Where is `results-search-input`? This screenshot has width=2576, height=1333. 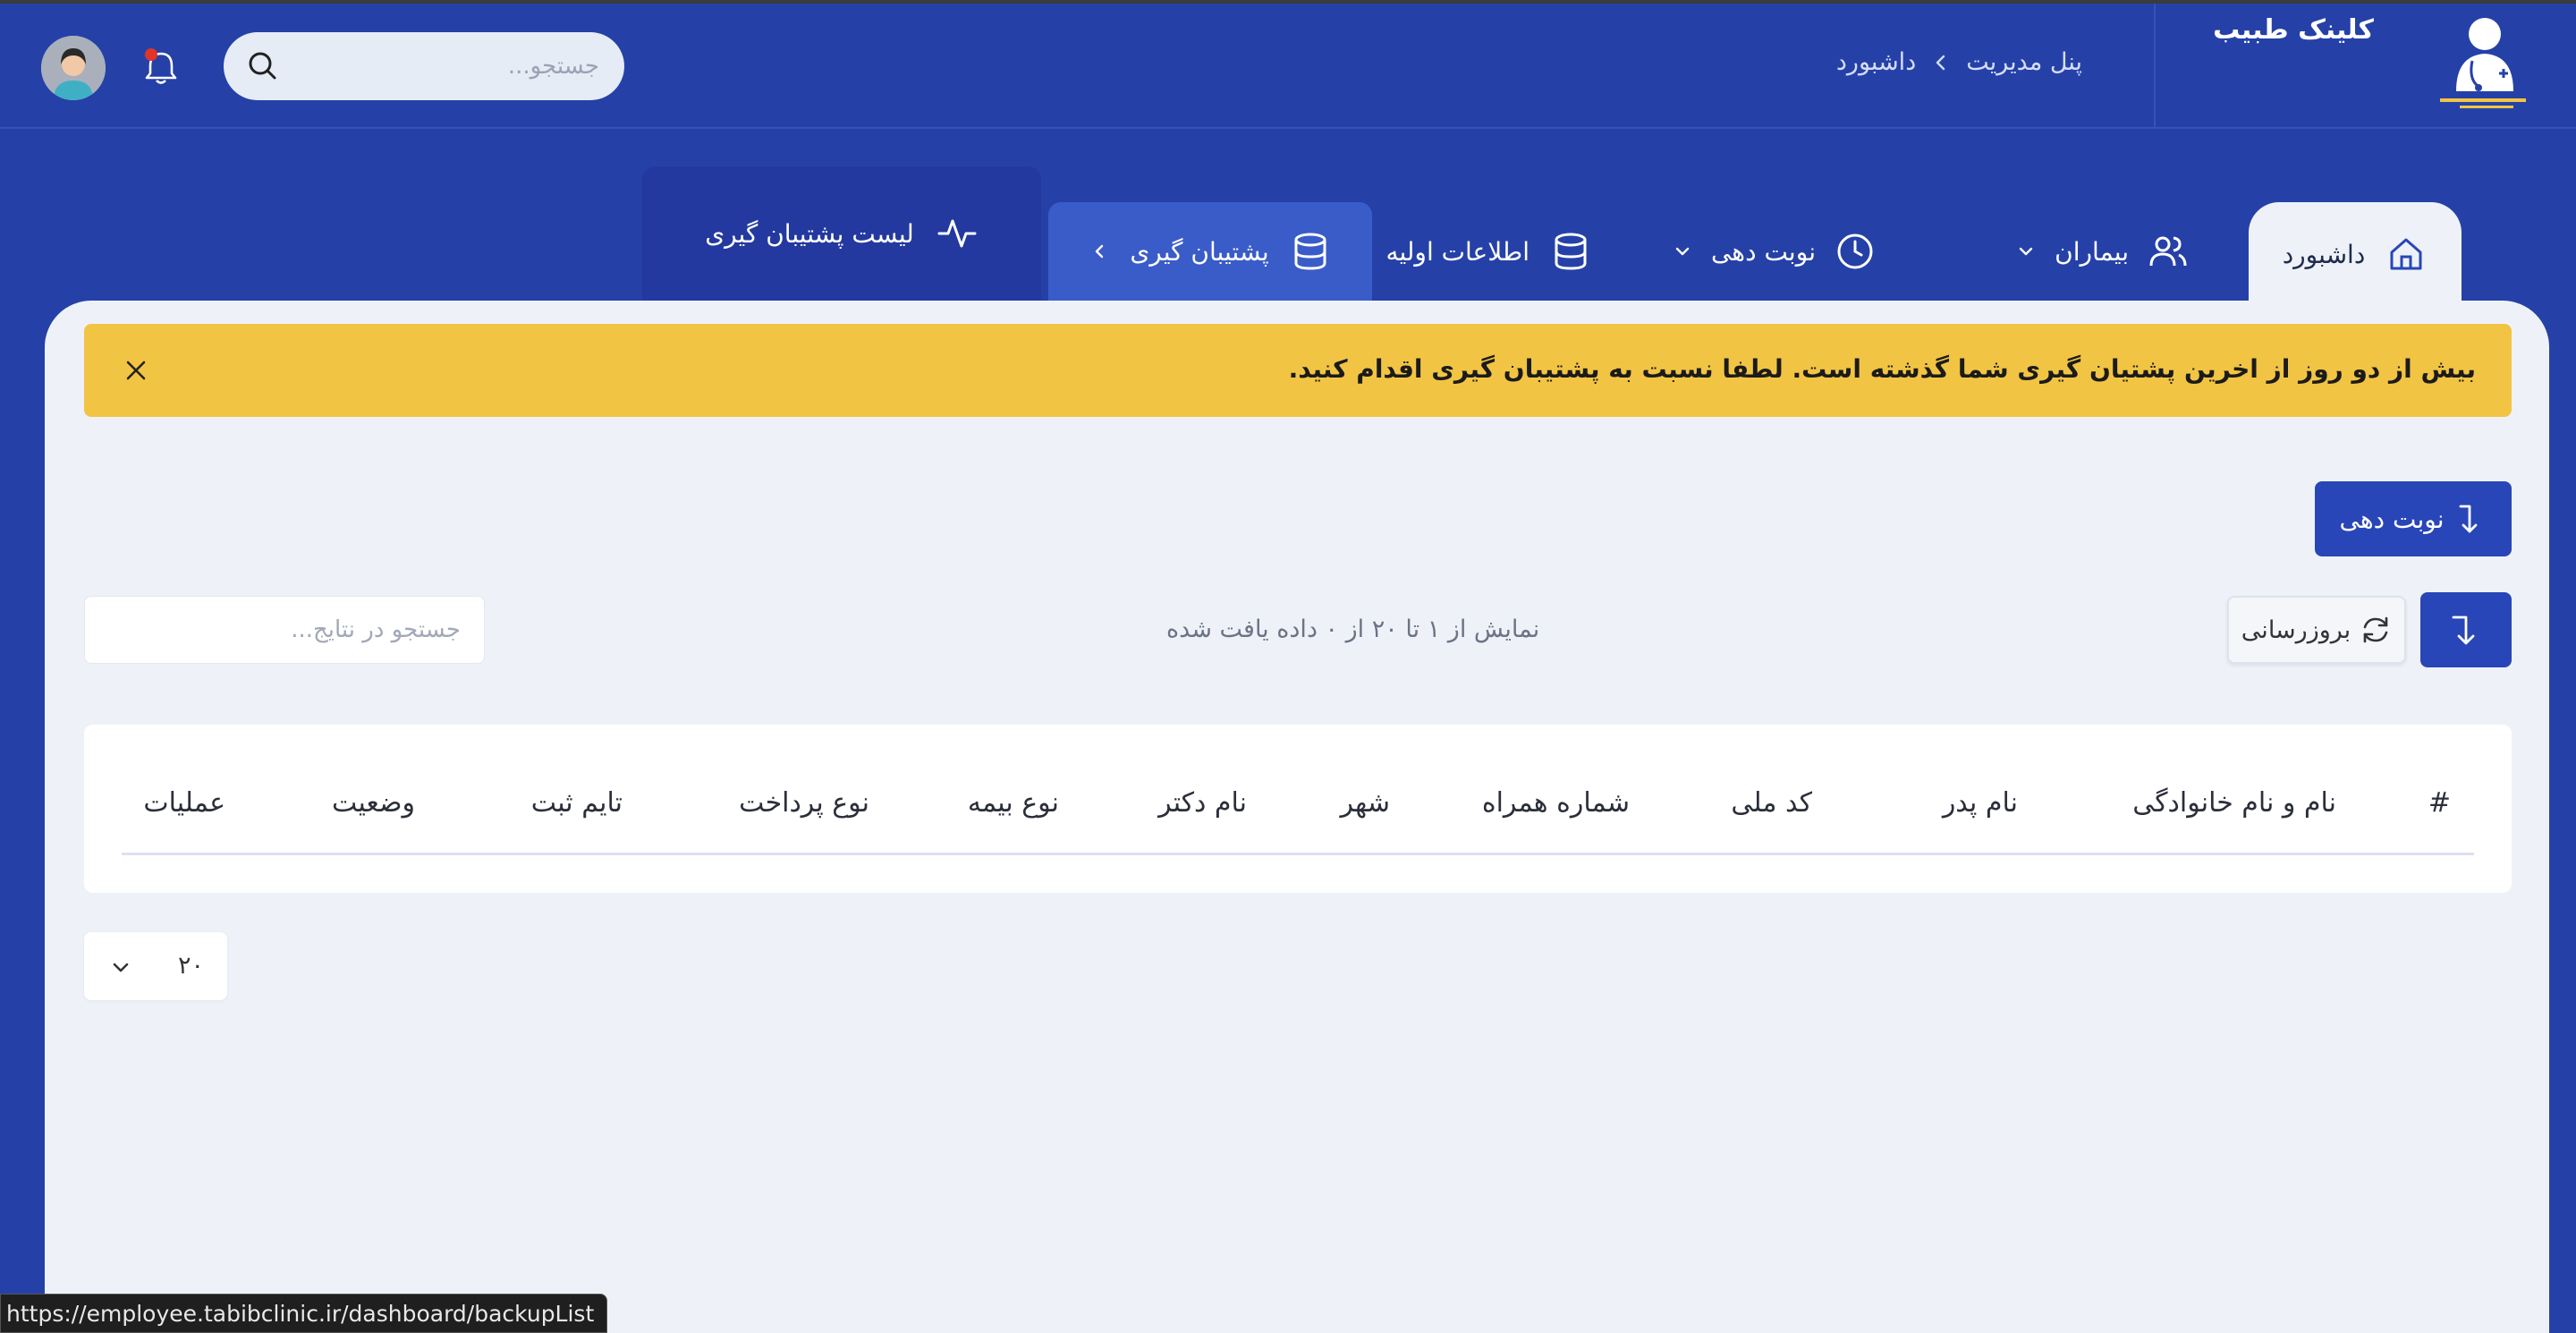
results-search-input is located at coordinates (284, 630).